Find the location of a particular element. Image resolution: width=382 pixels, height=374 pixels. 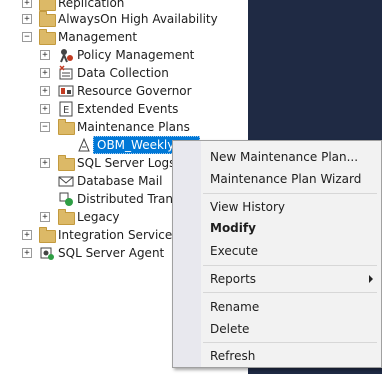

tree-item-resource-governor: + Resource Governor is located at coordinates (124, 91).